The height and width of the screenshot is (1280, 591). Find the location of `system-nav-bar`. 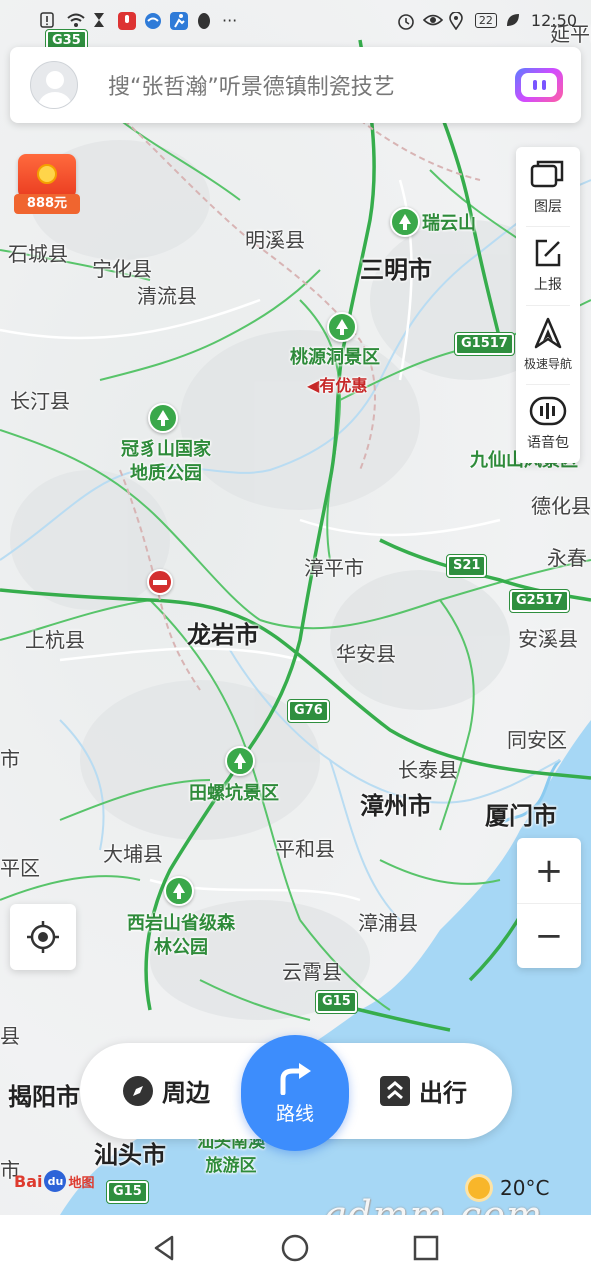

system-nav-bar is located at coordinates (295, 1247).